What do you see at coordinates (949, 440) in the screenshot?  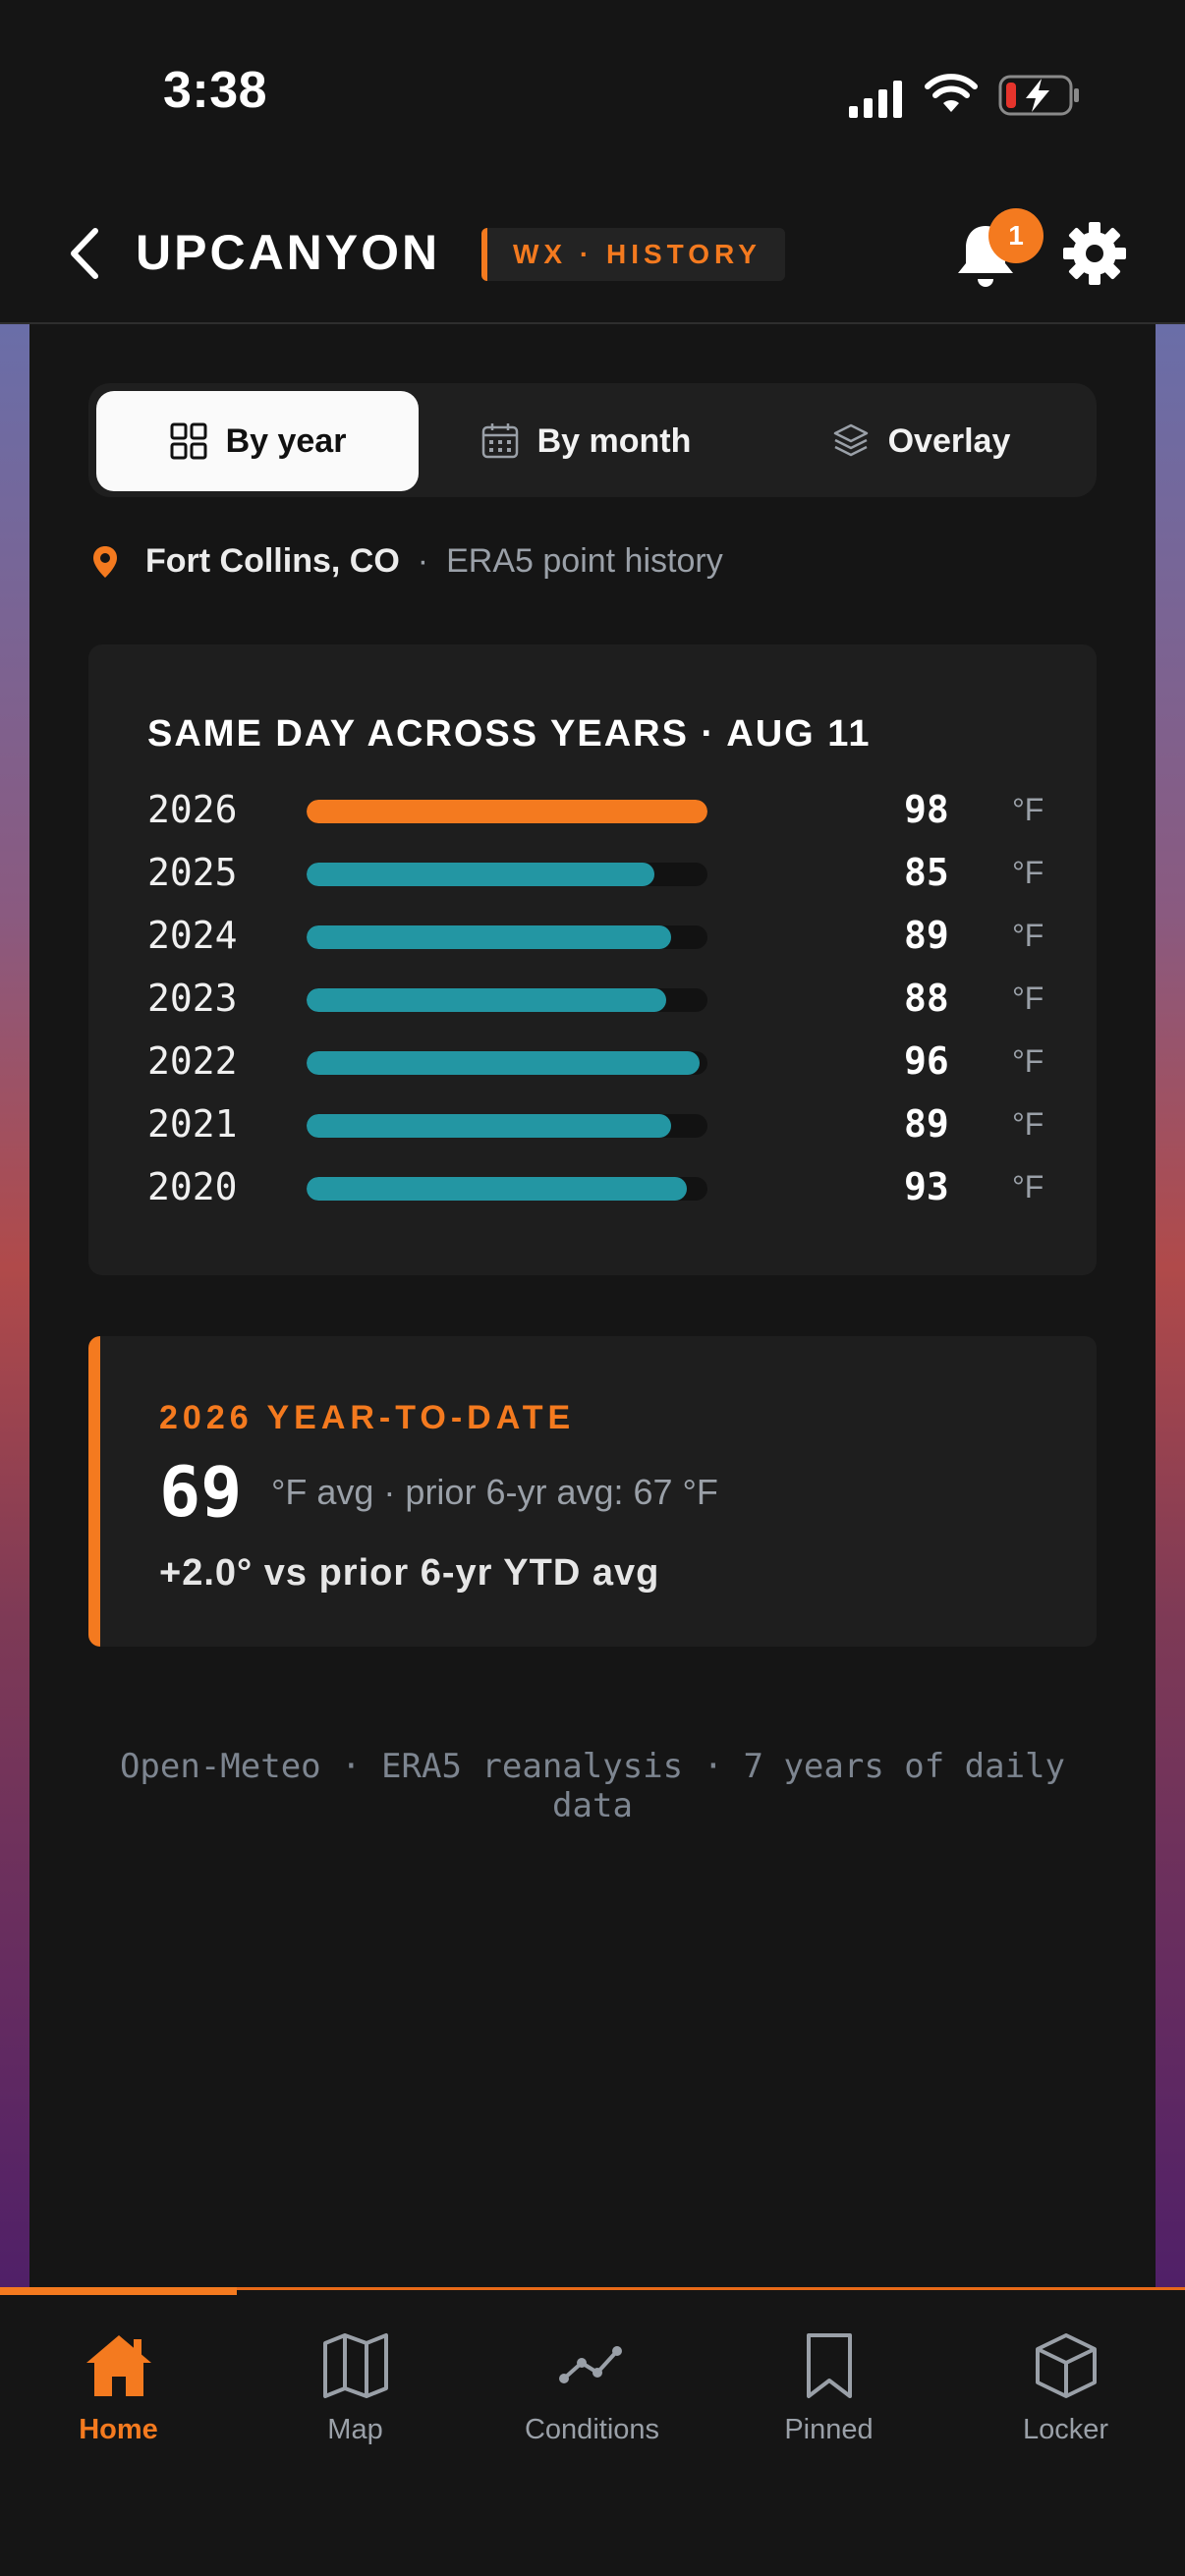 I see `tab-label: Overlay` at bounding box center [949, 440].